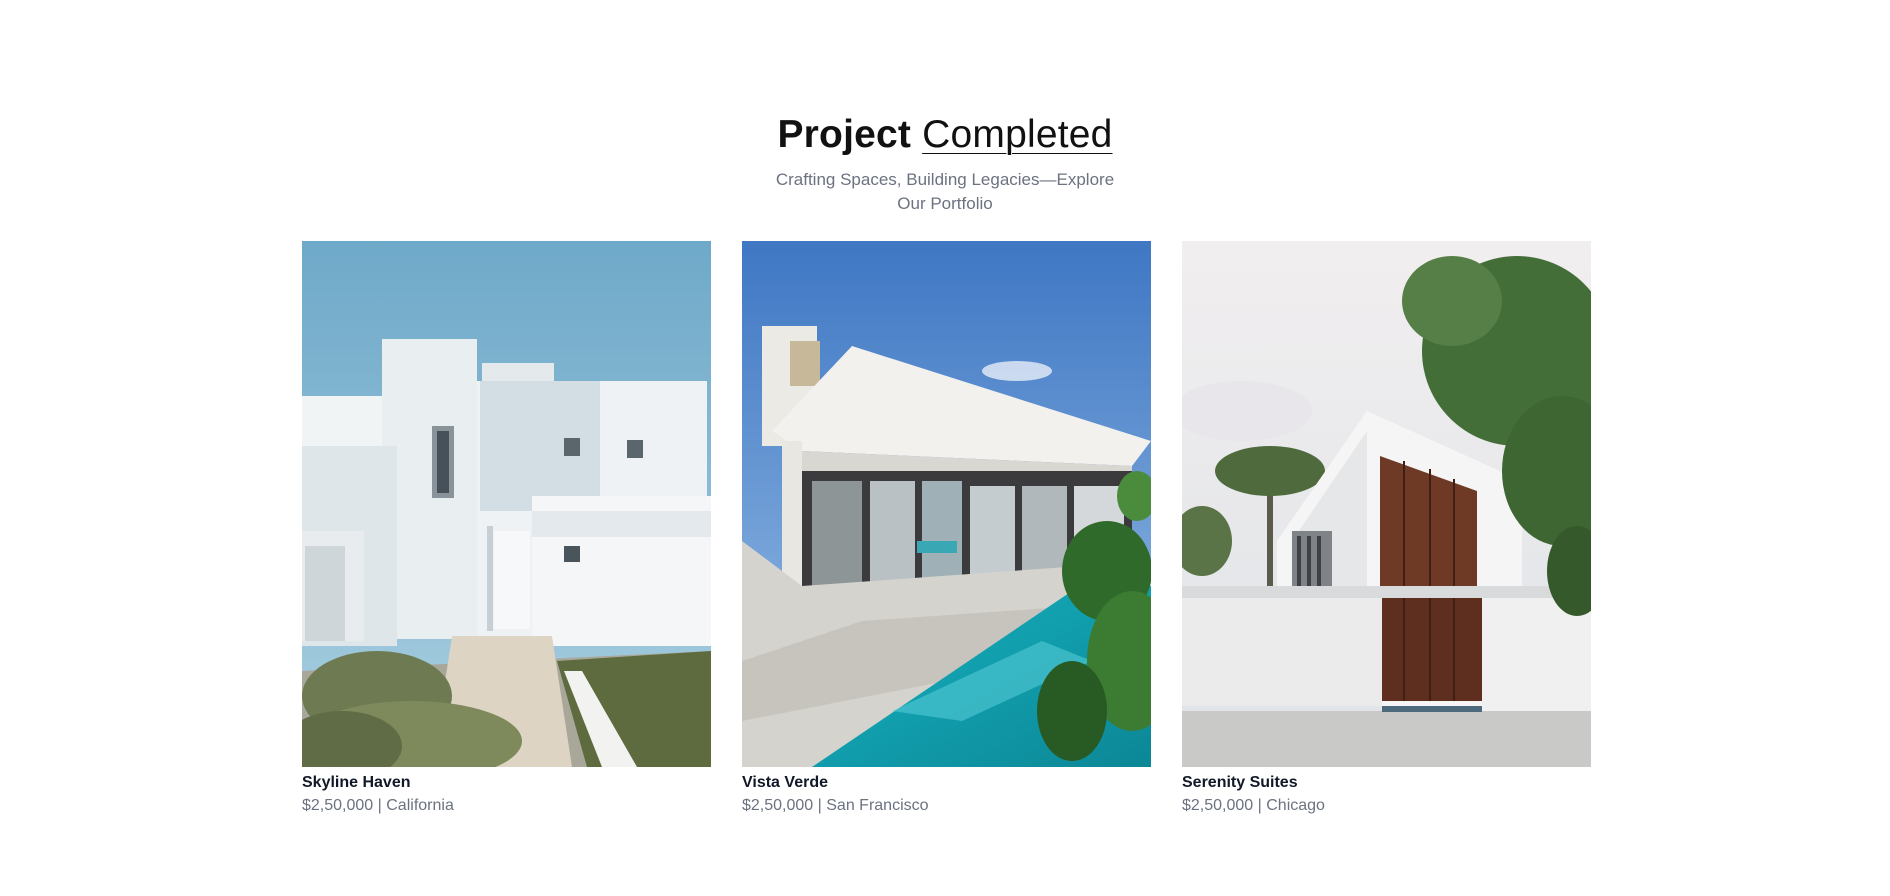 The height and width of the screenshot is (896, 1890). I want to click on project-location: Chicago, so click(1295, 805).